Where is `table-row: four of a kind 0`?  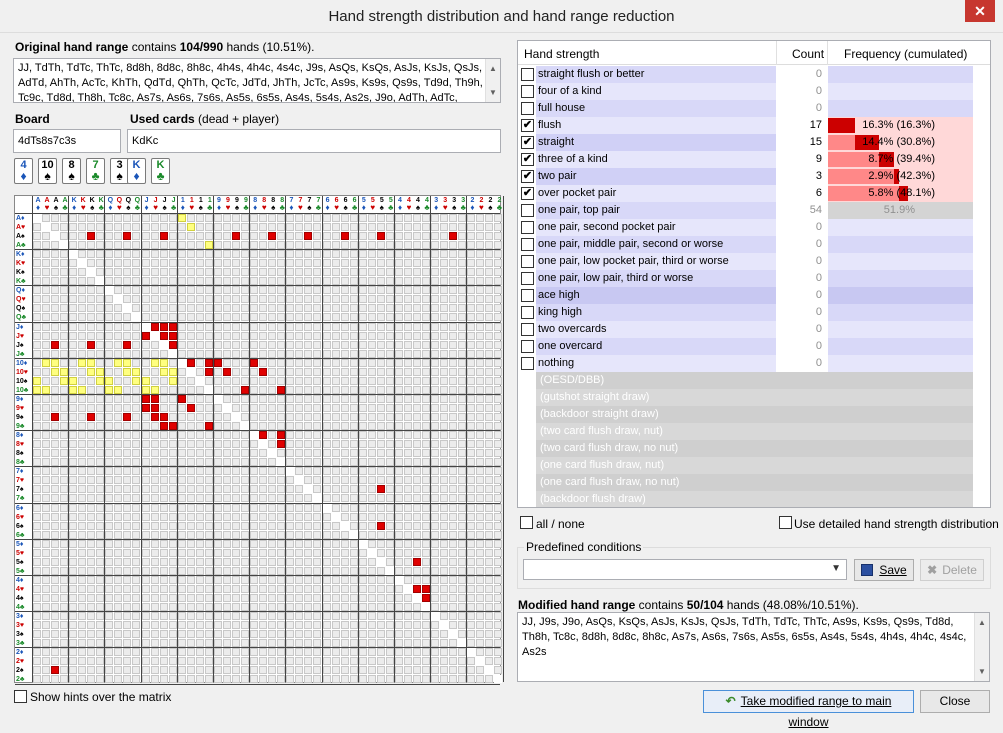 table-row: four of a kind 0 is located at coordinates (754, 91).